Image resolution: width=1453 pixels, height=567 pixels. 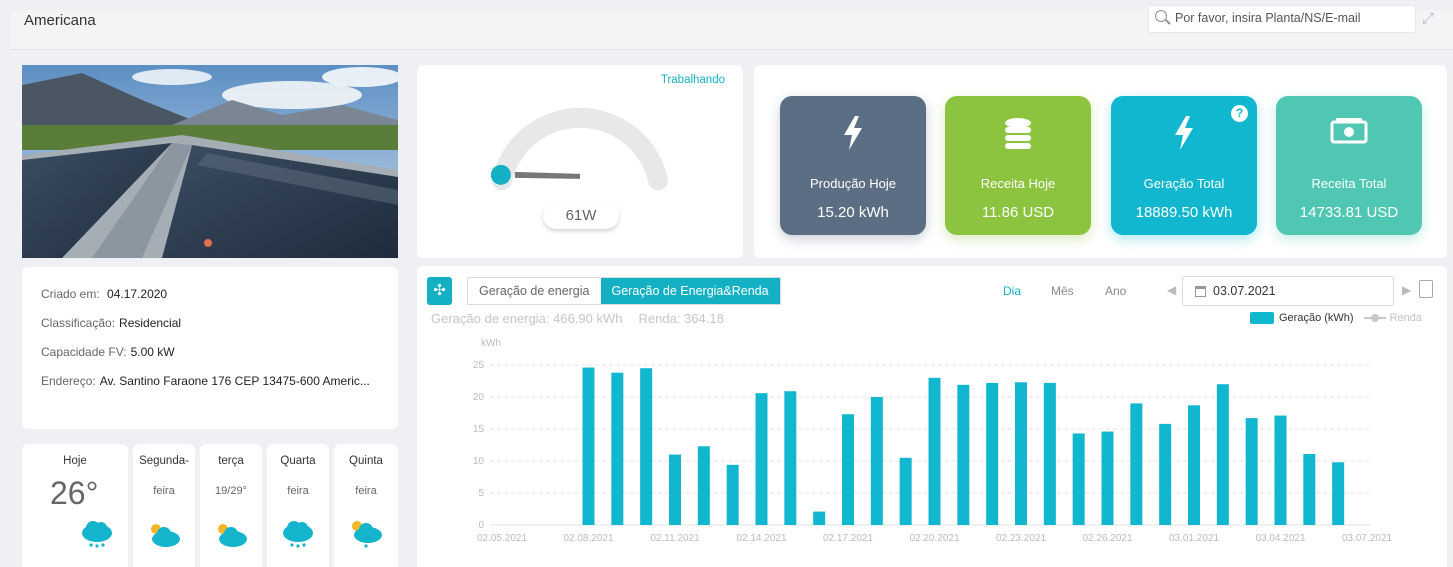 What do you see at coordinates (1280, 538) in the screenshot?
I see `x-tick-label: 03.04.2021` at bounding box center [1280, 538].